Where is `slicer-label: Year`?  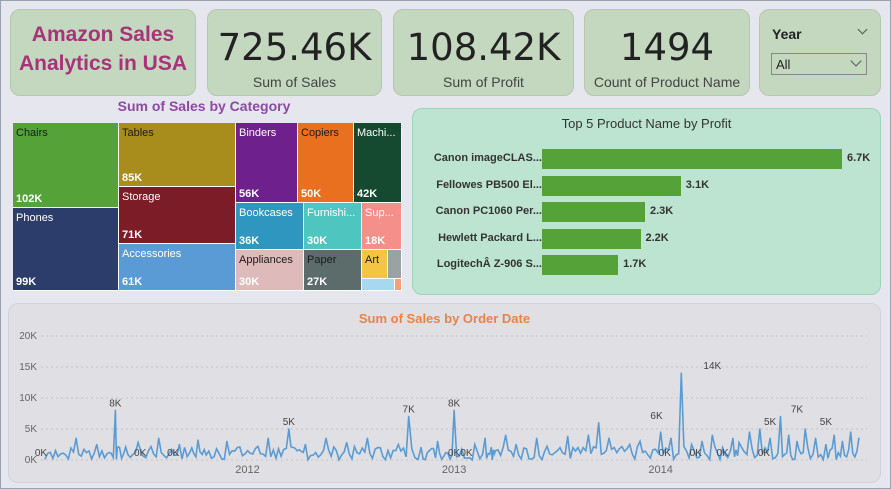 slicer-label: Year is located at coordinates (787, 34).